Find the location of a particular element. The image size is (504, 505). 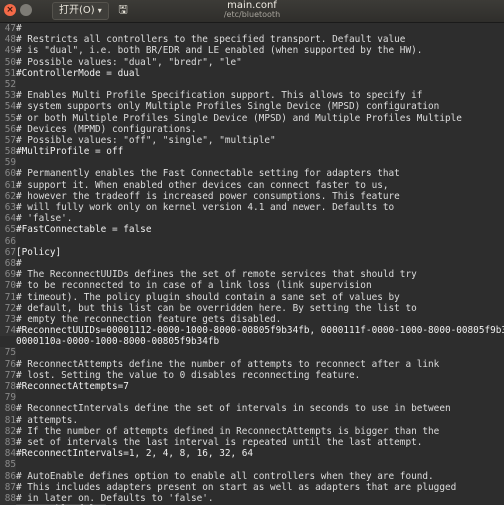

line-number: 63 is located at coordinates (8, 208).